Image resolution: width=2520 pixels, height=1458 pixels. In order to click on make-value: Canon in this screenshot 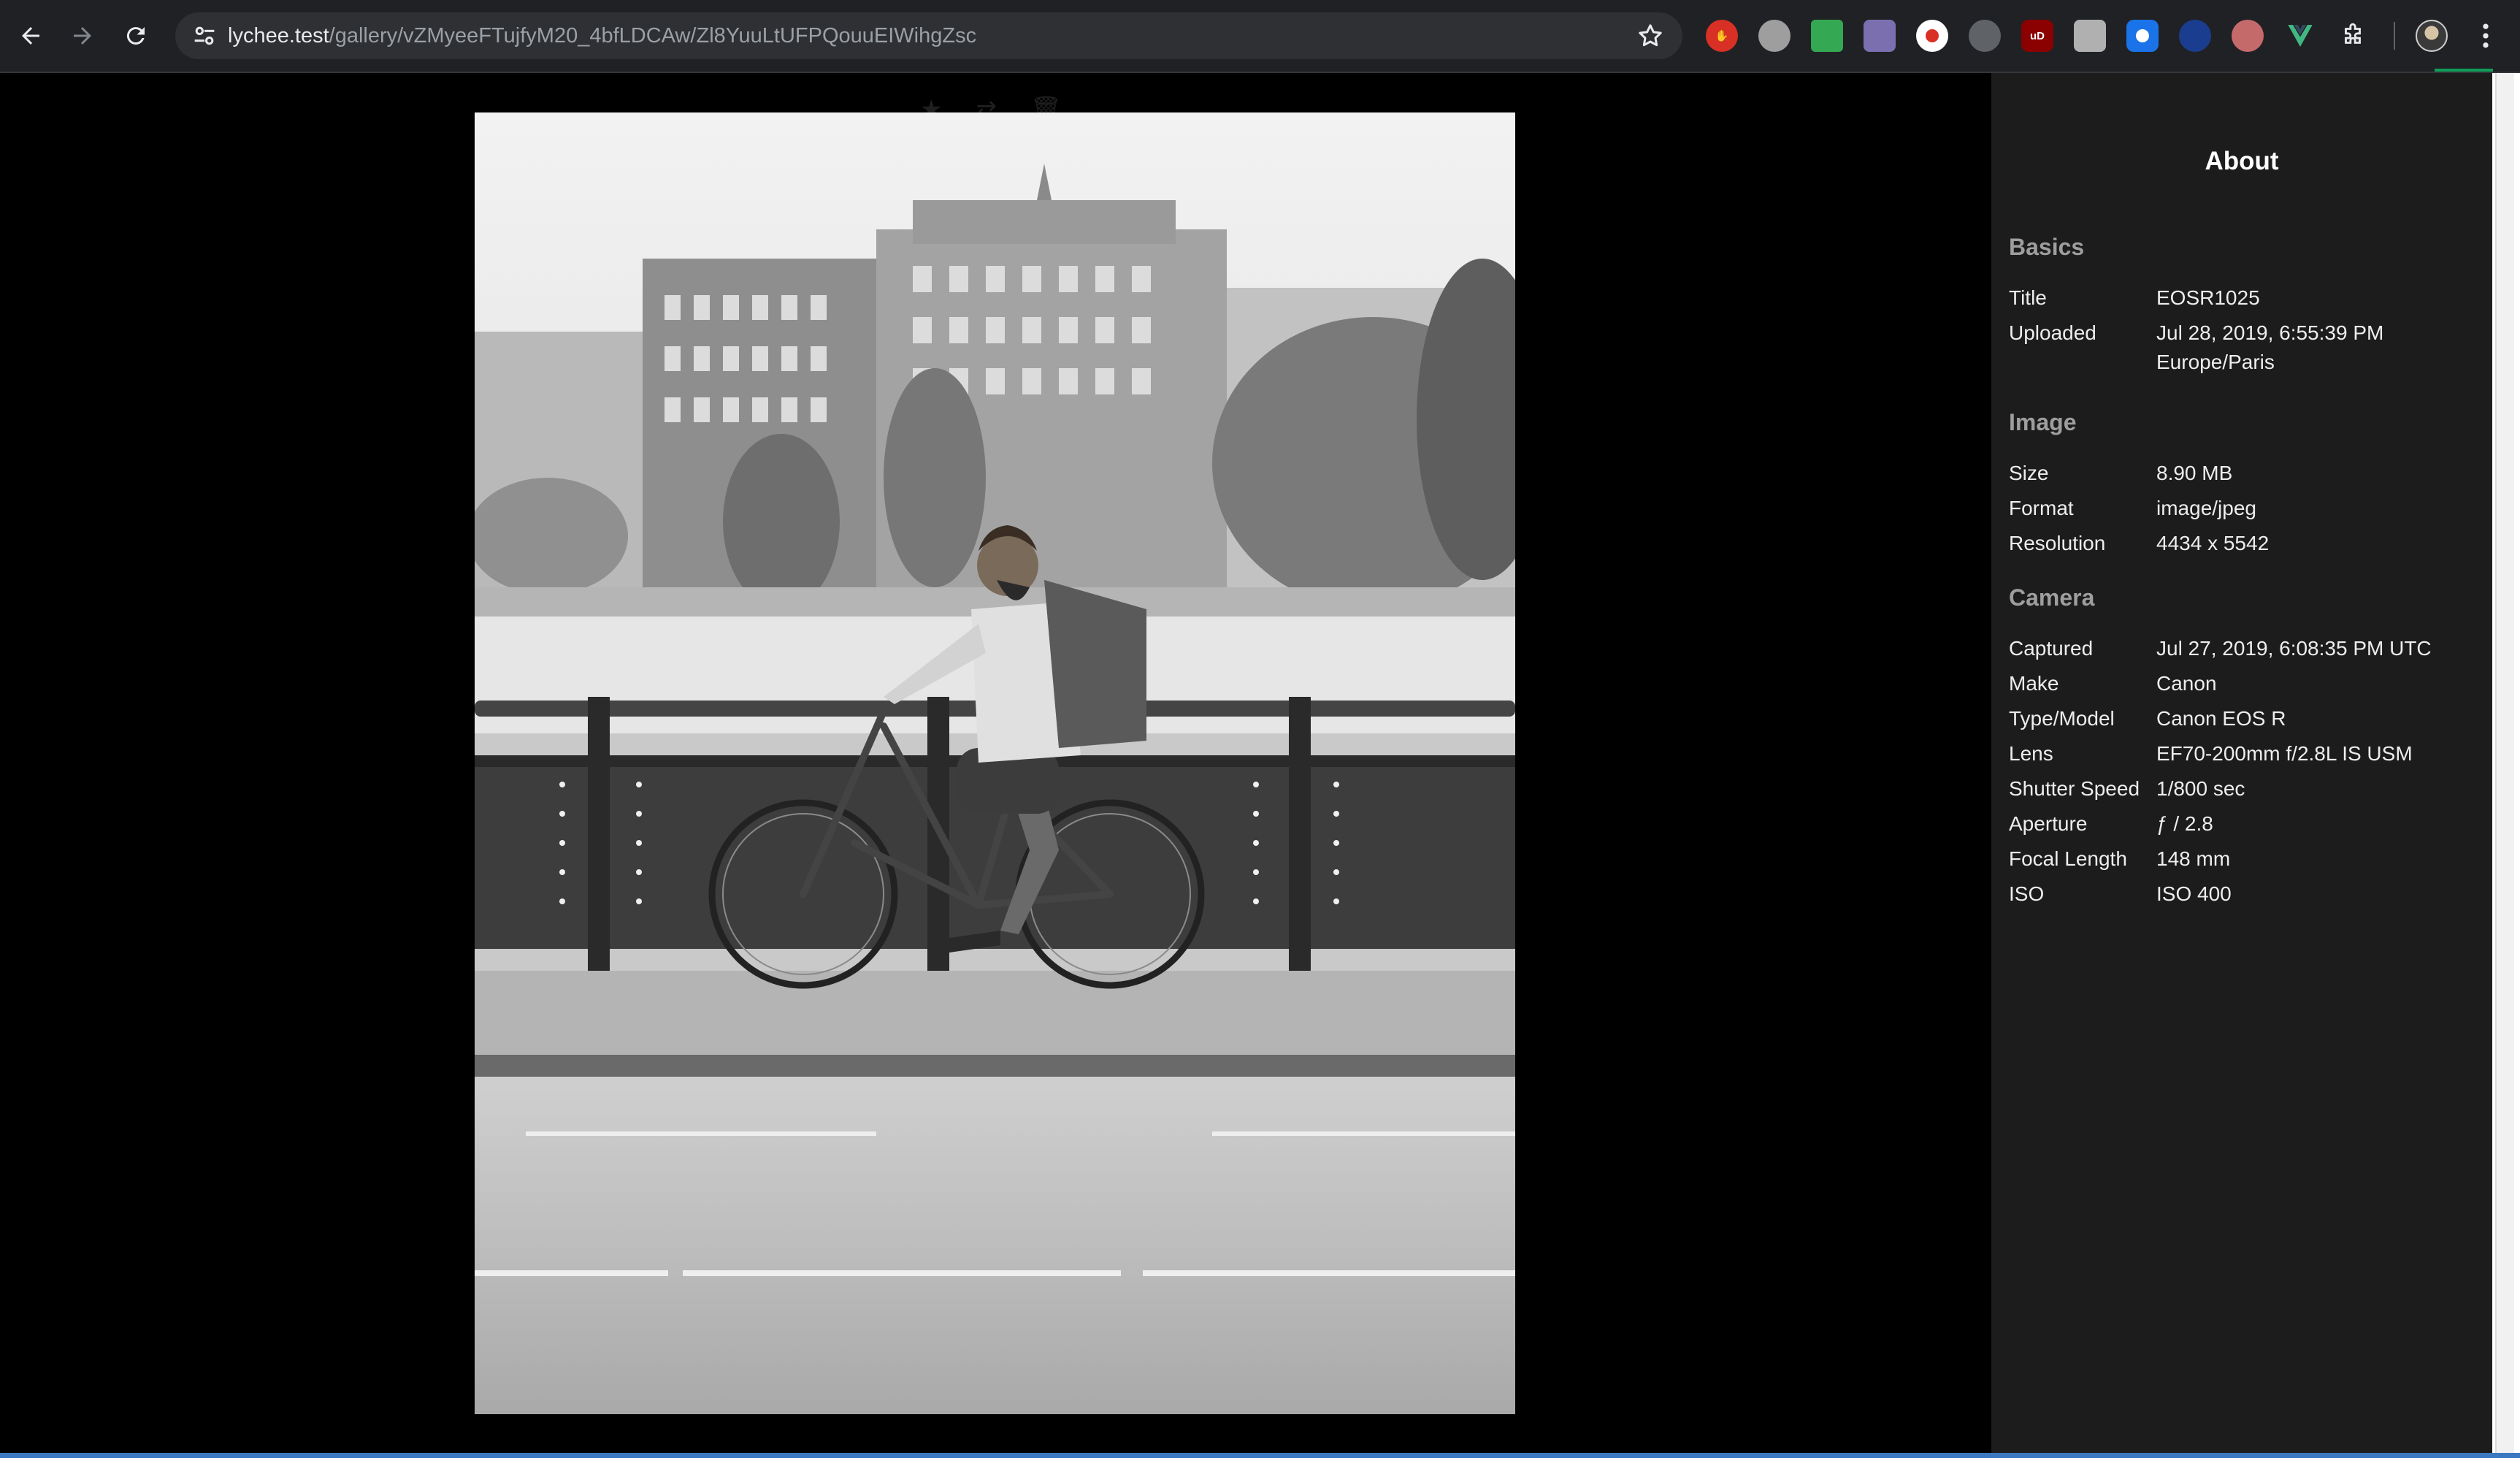, I will do `click(2186, 683)`.